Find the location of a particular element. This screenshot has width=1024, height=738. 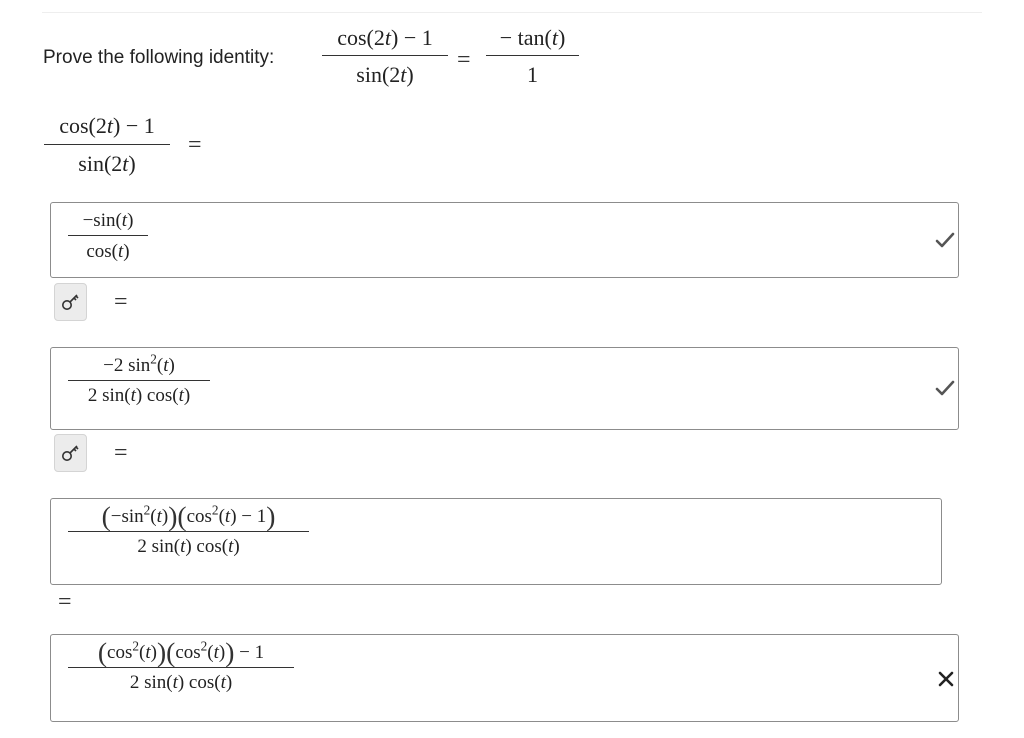

identity-lhs-fraction: cos(2t) − 1 sin(2t) is located at coordinates (385, 56).